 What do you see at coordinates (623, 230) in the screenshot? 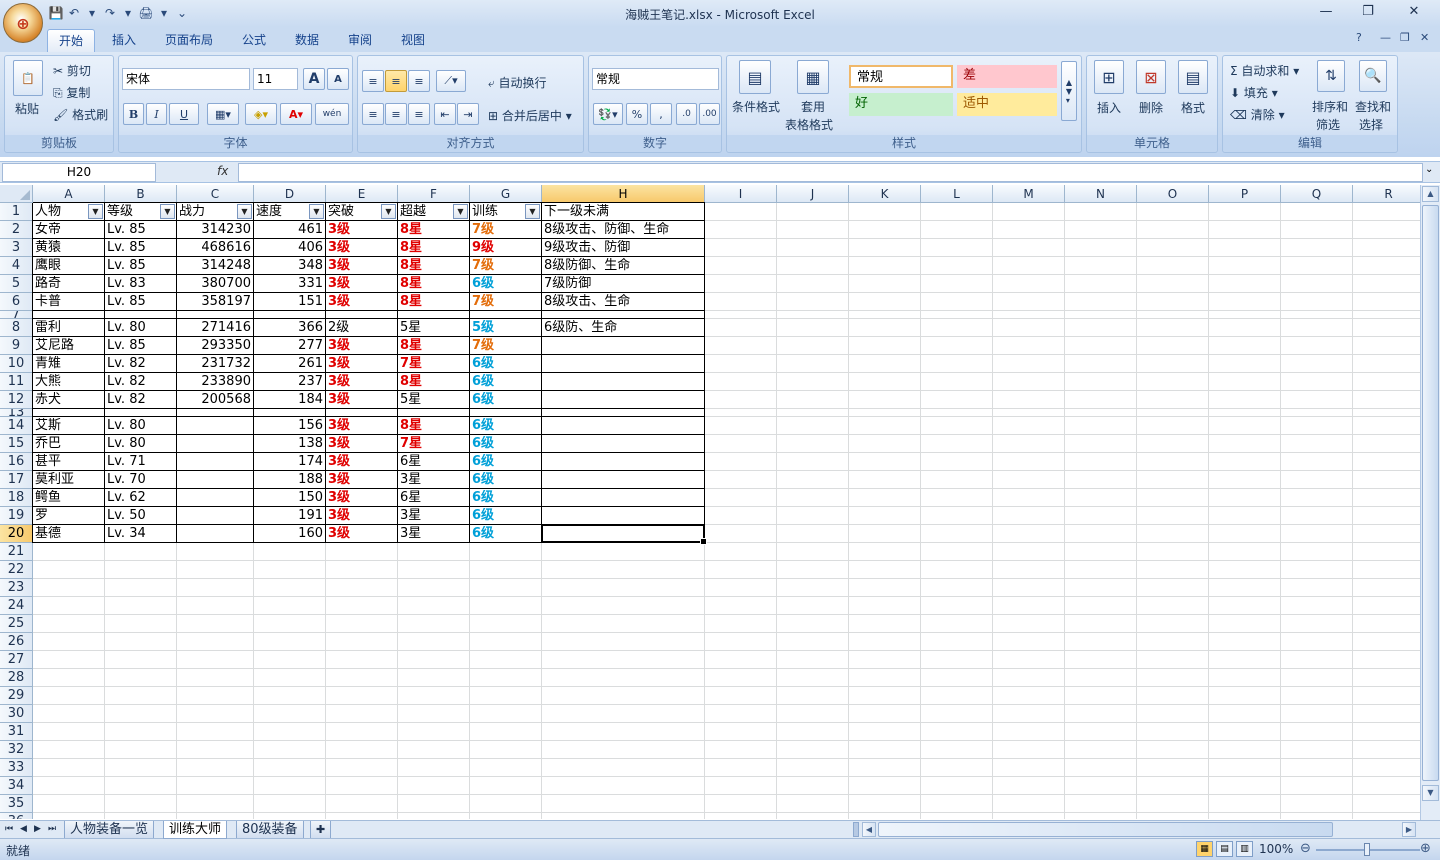
I see `table-cell: 8级攻击、防御、生命` at bounding box center [623, 230].